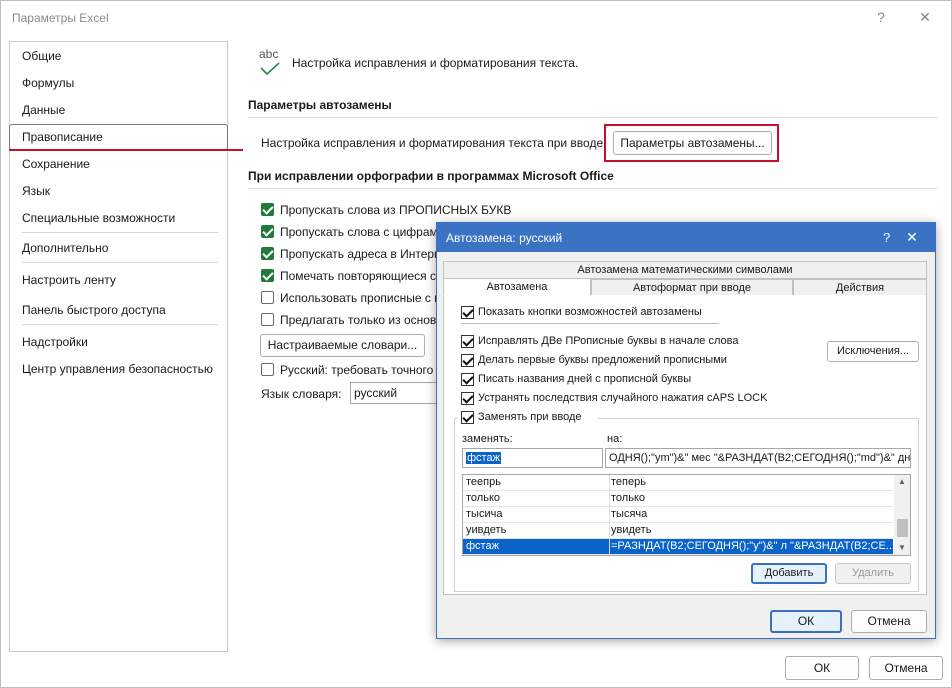  What do you see at coordinates (925, 17) in the screenshot?
I see `close-icon: ✕` at bounding box center [925, 17].